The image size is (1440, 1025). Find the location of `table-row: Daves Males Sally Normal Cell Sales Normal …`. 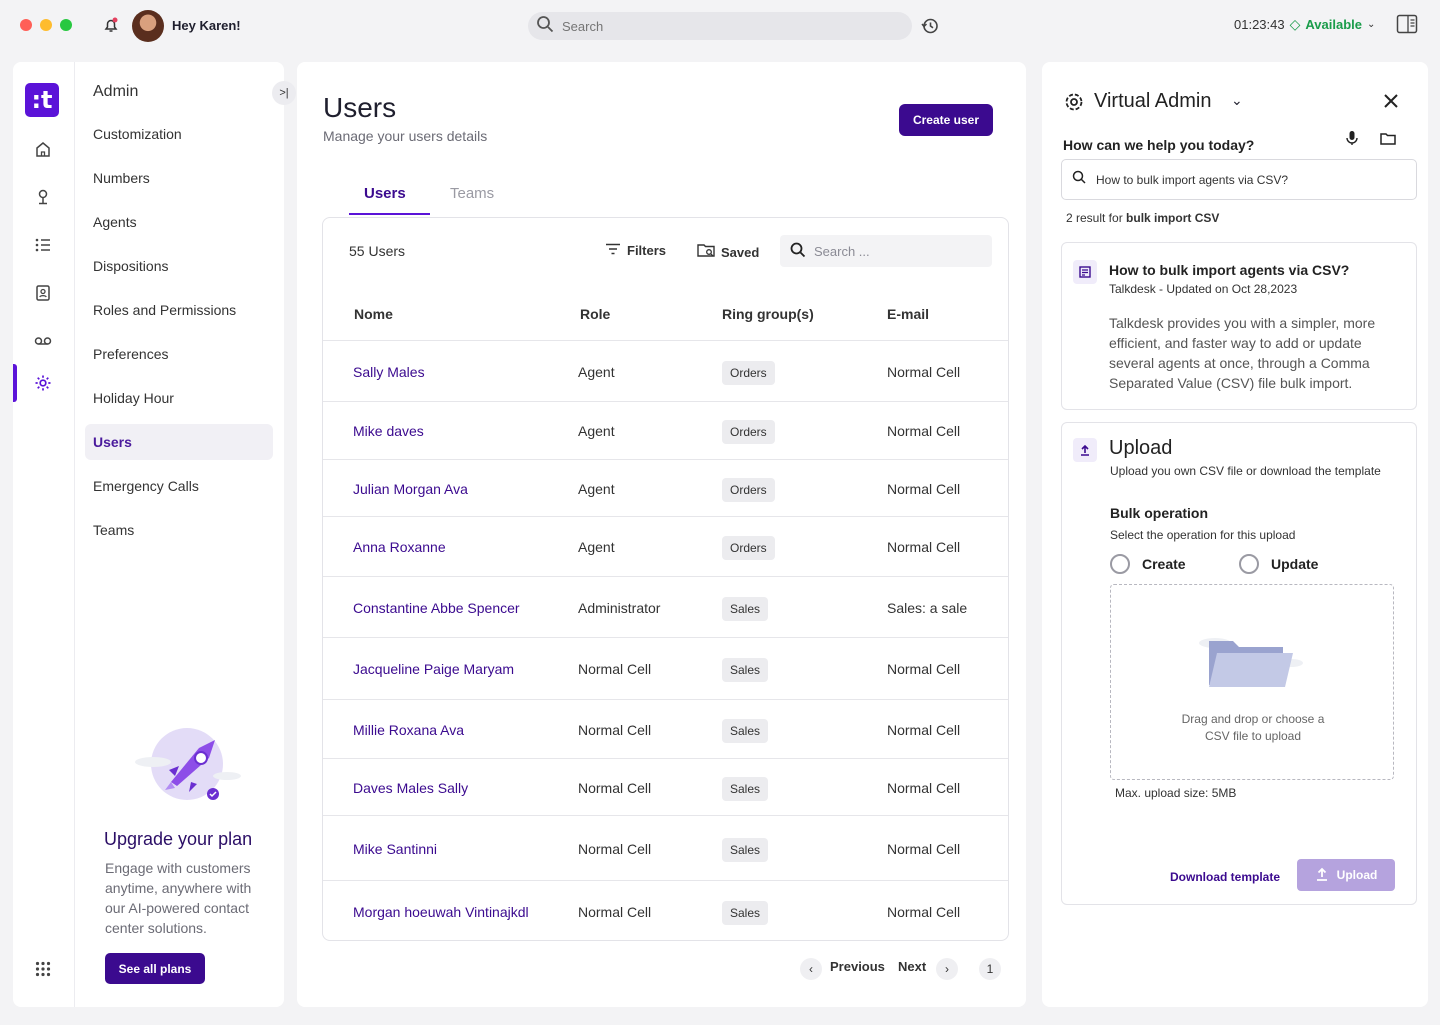

table-row: Daves Males Sally Normal Cell Sales Normal … is located at coordinates (665, 786).